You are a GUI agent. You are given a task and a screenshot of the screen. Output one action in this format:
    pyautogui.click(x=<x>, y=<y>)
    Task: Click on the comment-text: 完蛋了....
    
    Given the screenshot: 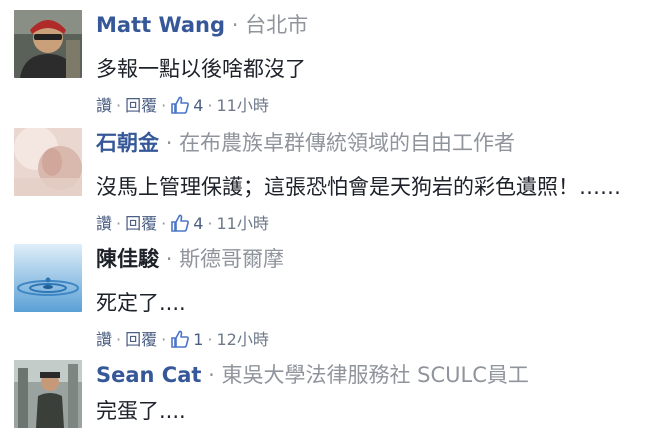 What is the action you would take?
    pyautogui.click(x=141, y=411)
    